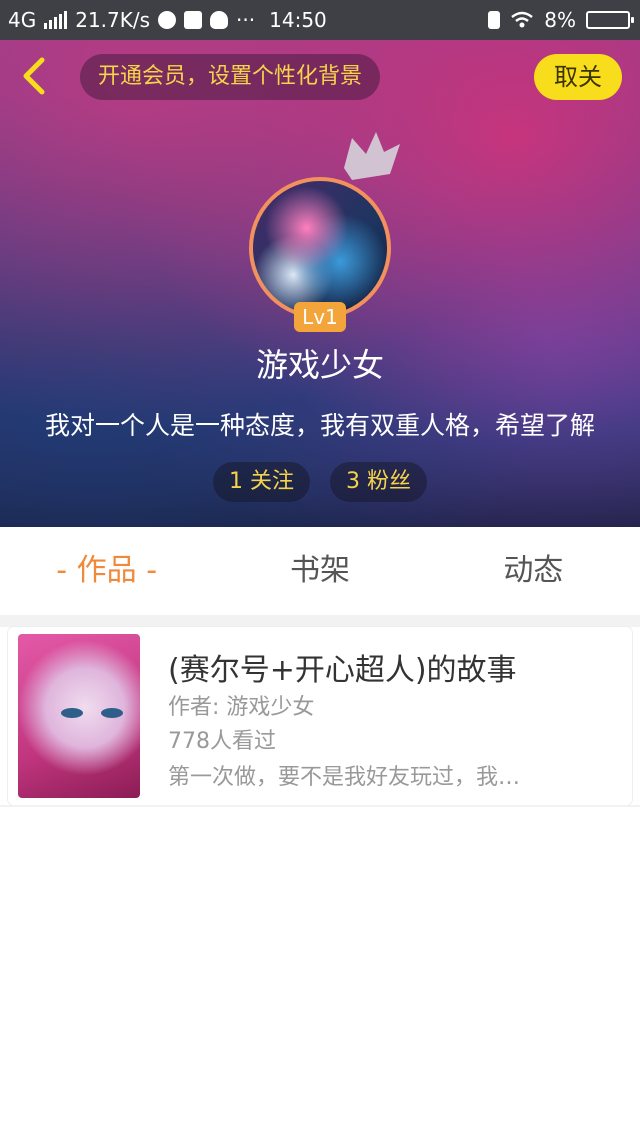 The height and width of the screenshot is (1138, 640). Describe the element at coordinates (167, 20) in the screenshot. I see `wechat-icon` at that location.